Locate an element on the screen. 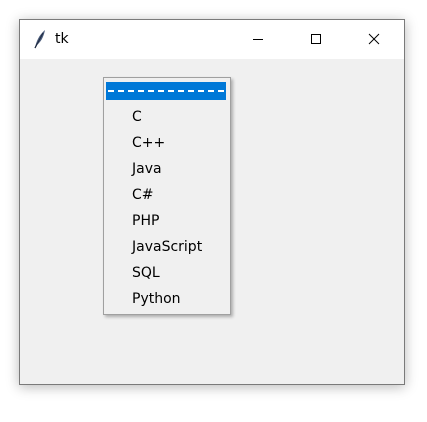 The height and width of the screenshot is (422, 427). maximize-icon is located at coordinates (316, 39).